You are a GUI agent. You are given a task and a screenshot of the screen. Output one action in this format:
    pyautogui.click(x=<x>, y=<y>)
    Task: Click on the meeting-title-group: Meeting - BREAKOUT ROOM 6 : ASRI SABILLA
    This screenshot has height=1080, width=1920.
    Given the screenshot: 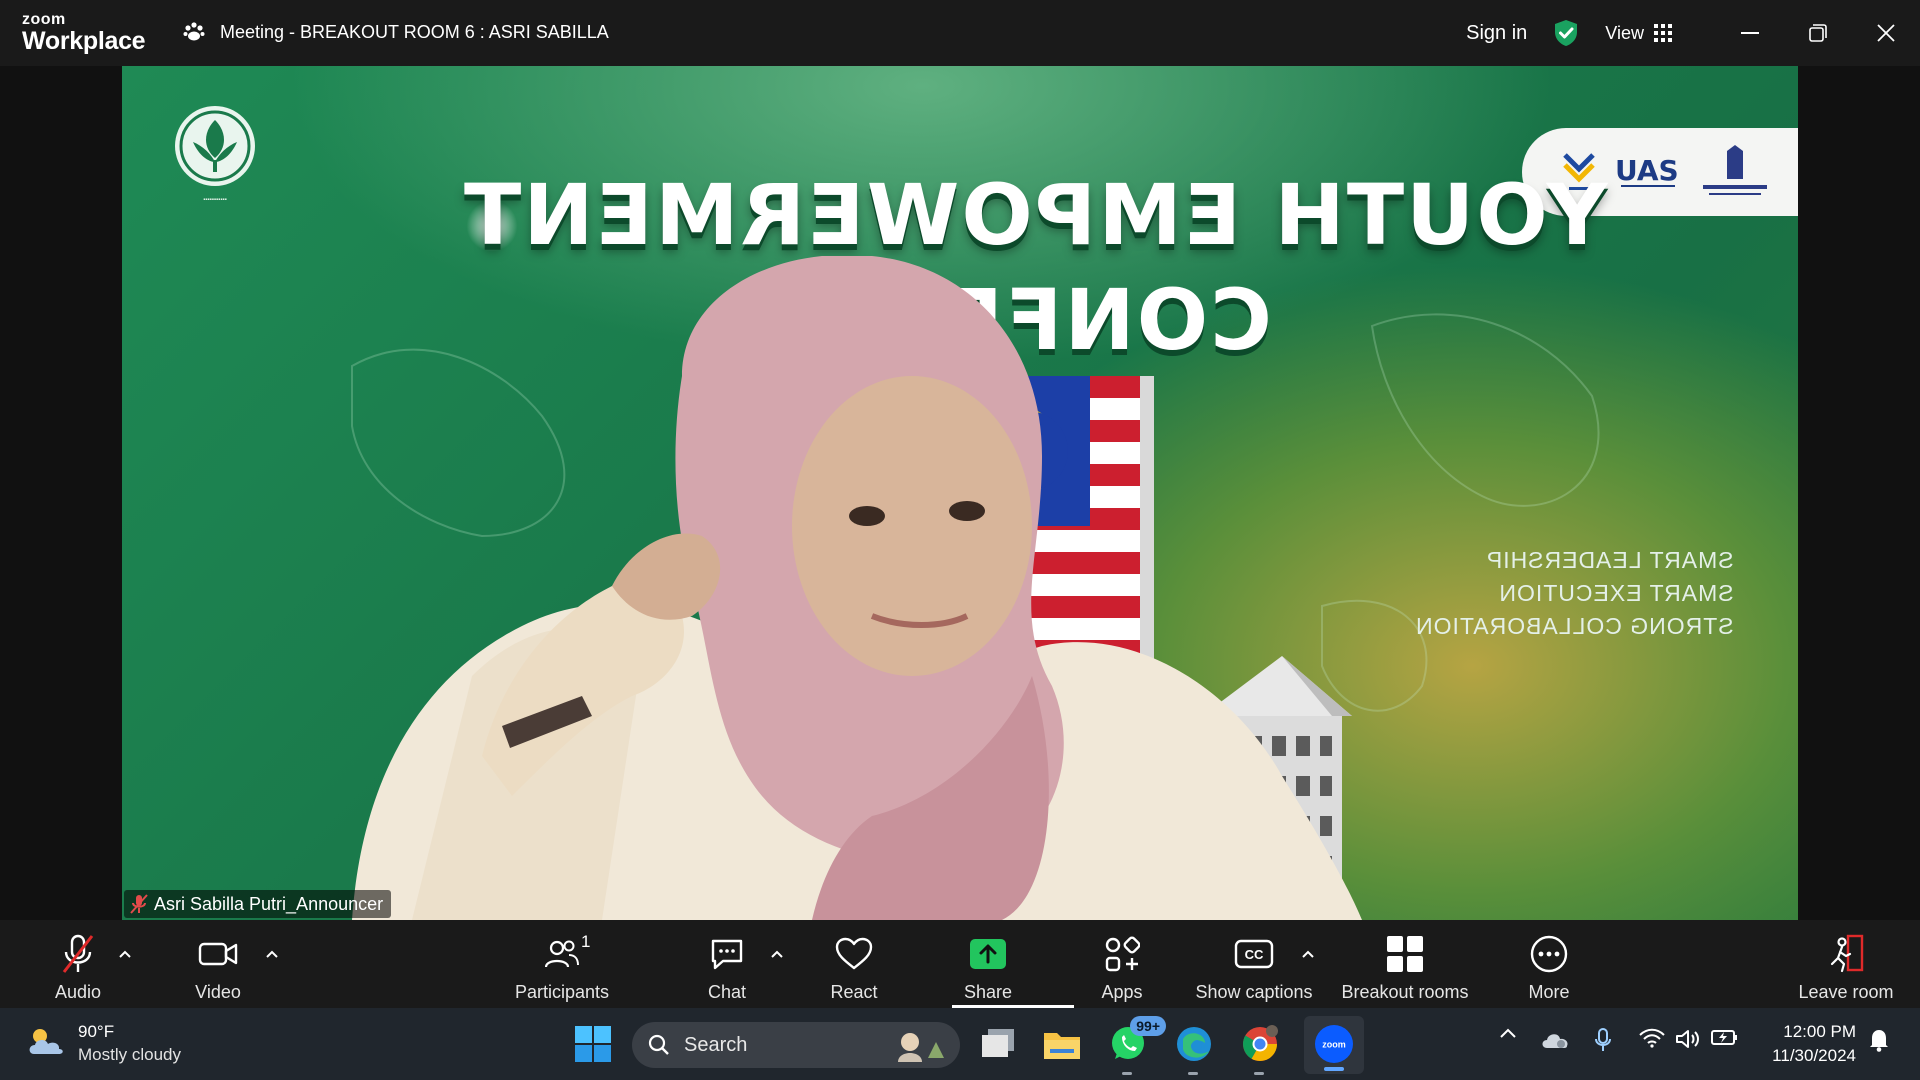 What is the action you would take?
    pyautogui.click(x=395, y=32)
    